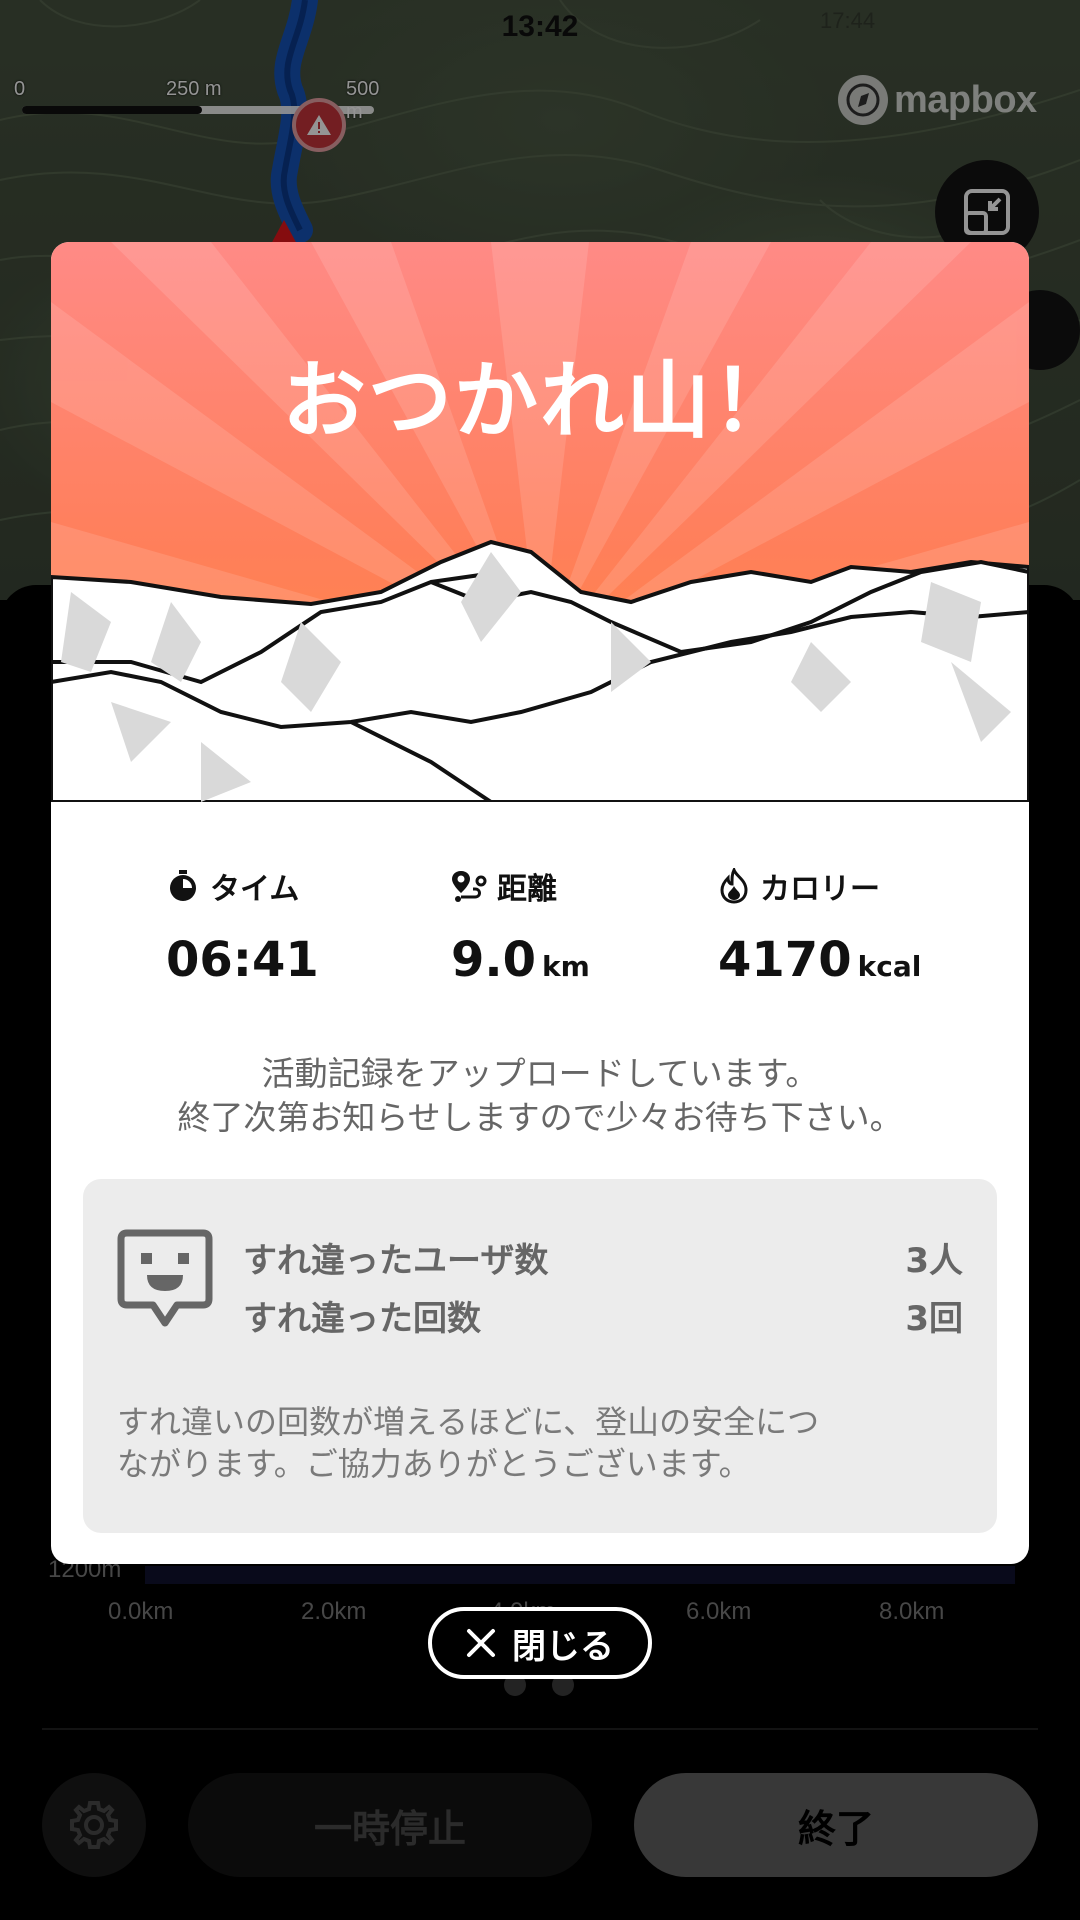  Describe the element at coordinates (889, 966) in the screenshot. I see `stat-calories-unit: kcal` at that location.